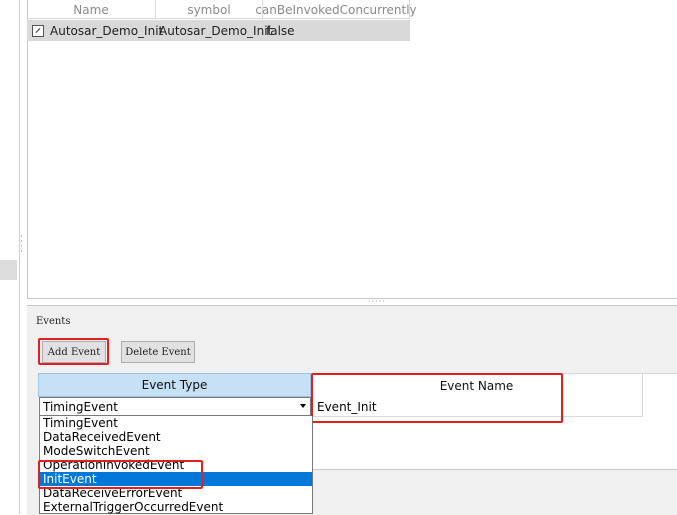 Image resolution: width=677 pixels, height=515 pixels. I want to click on dropdown-option: DataReceiveErrorEvent, so click(176, 493).